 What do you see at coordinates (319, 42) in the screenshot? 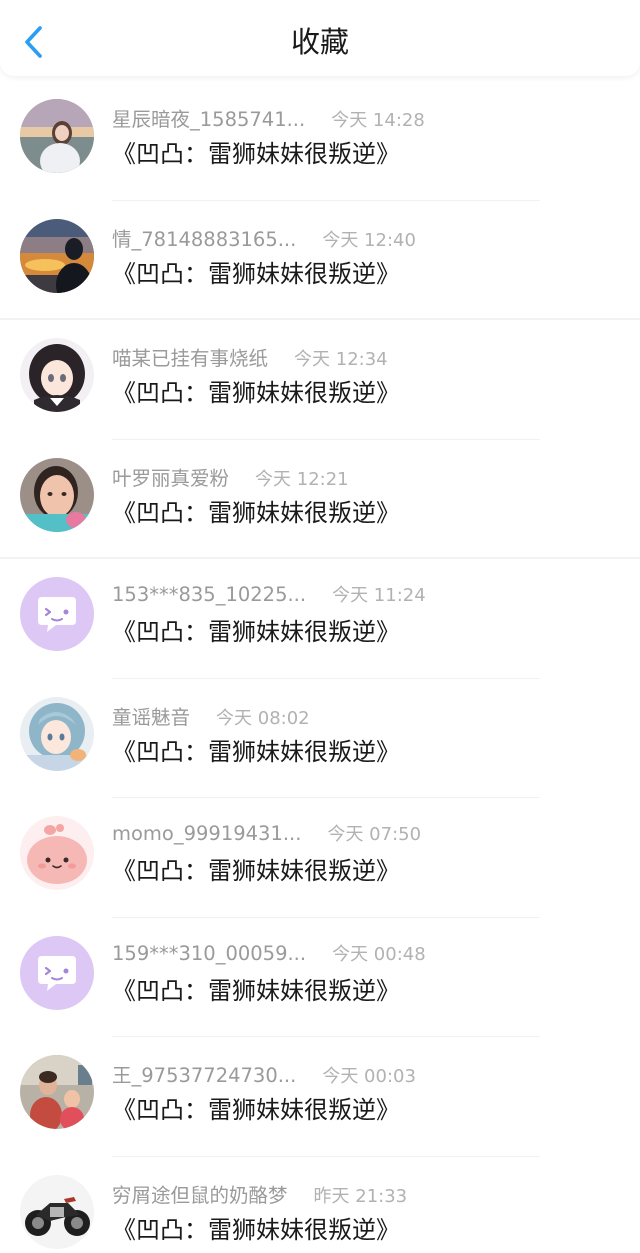
I see `page-title: 收藏` at bounding box center [319, 42].